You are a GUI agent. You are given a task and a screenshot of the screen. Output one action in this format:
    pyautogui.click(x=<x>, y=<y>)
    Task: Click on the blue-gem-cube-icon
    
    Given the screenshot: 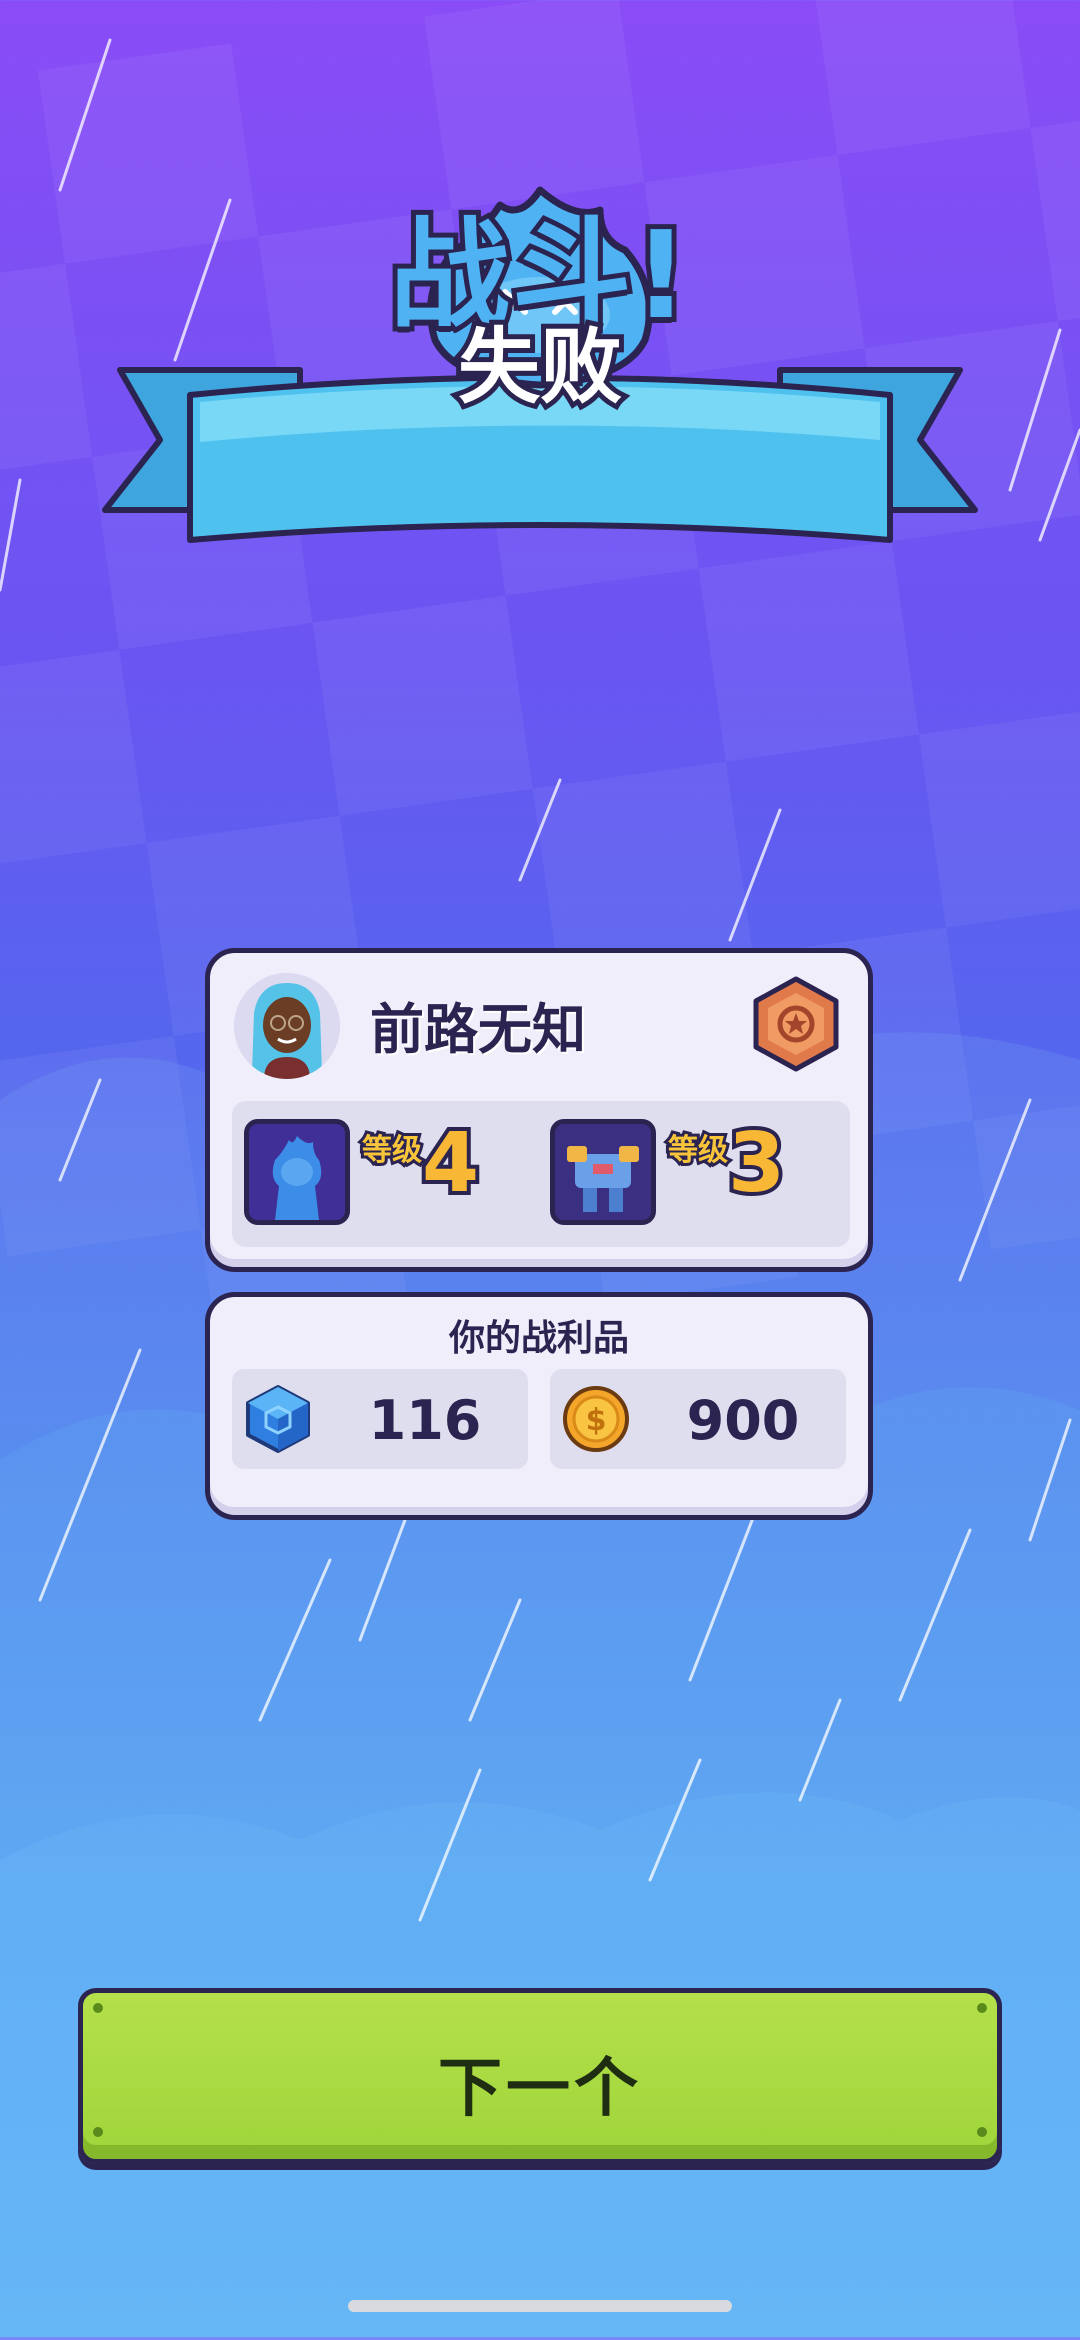 What is the action you would take?
    pyautogui.click(x=278, y=1419)
    